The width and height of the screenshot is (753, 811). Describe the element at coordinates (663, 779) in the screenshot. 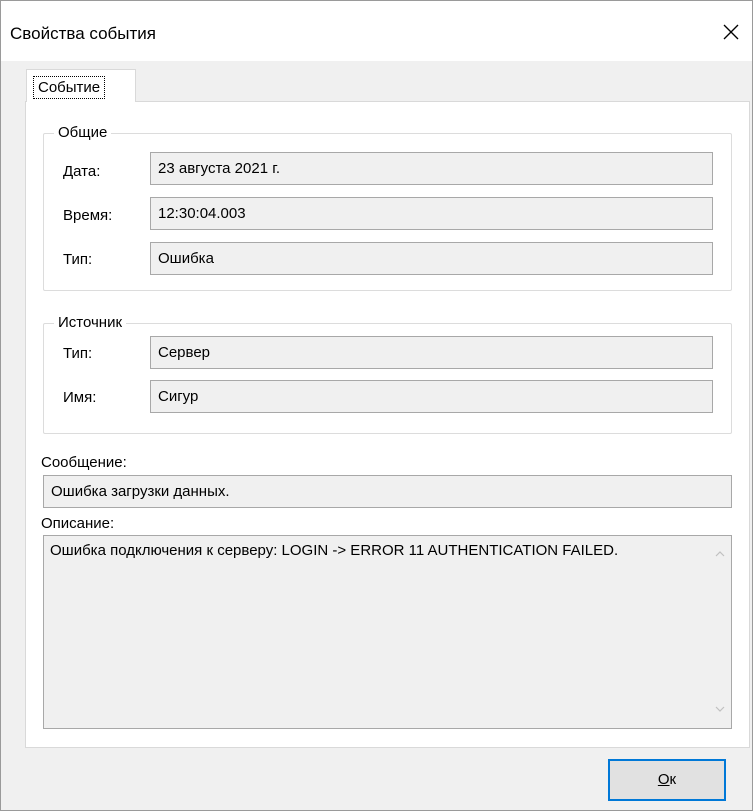

I see `ok-button-accelerator: О` at that location.